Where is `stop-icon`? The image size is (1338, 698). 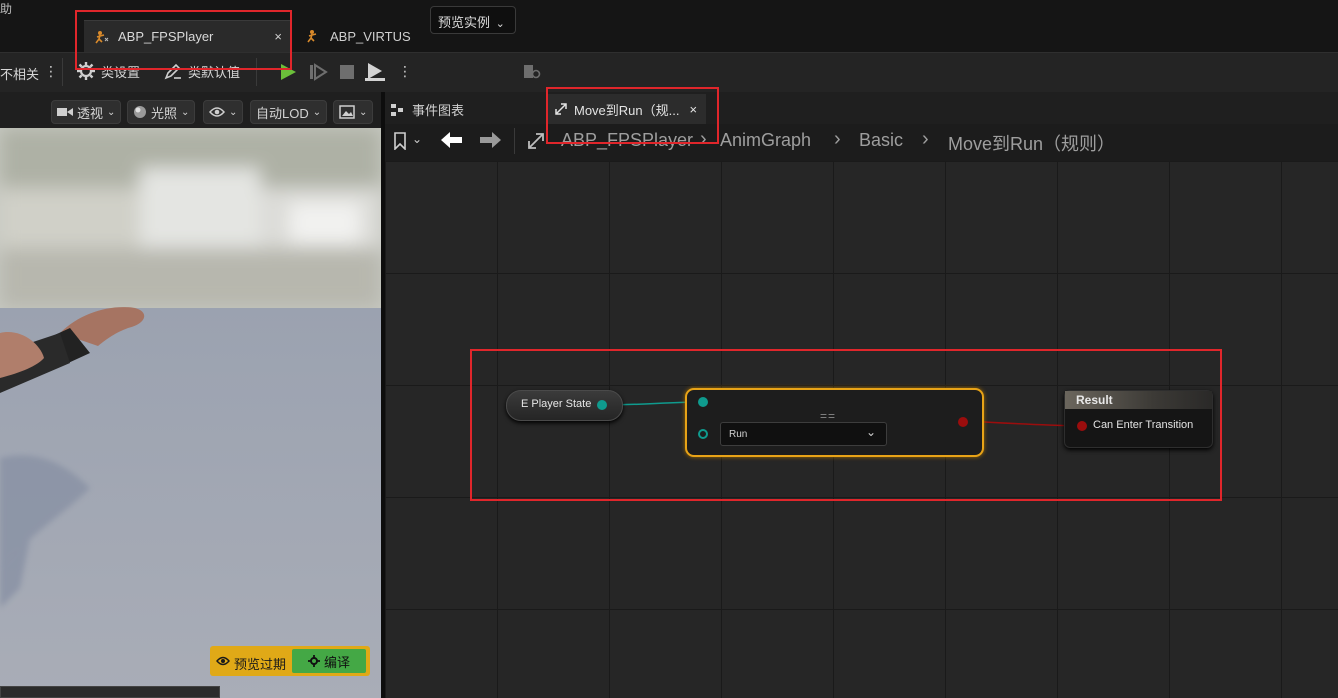 stop-icon is located at coordinates (347, 72).